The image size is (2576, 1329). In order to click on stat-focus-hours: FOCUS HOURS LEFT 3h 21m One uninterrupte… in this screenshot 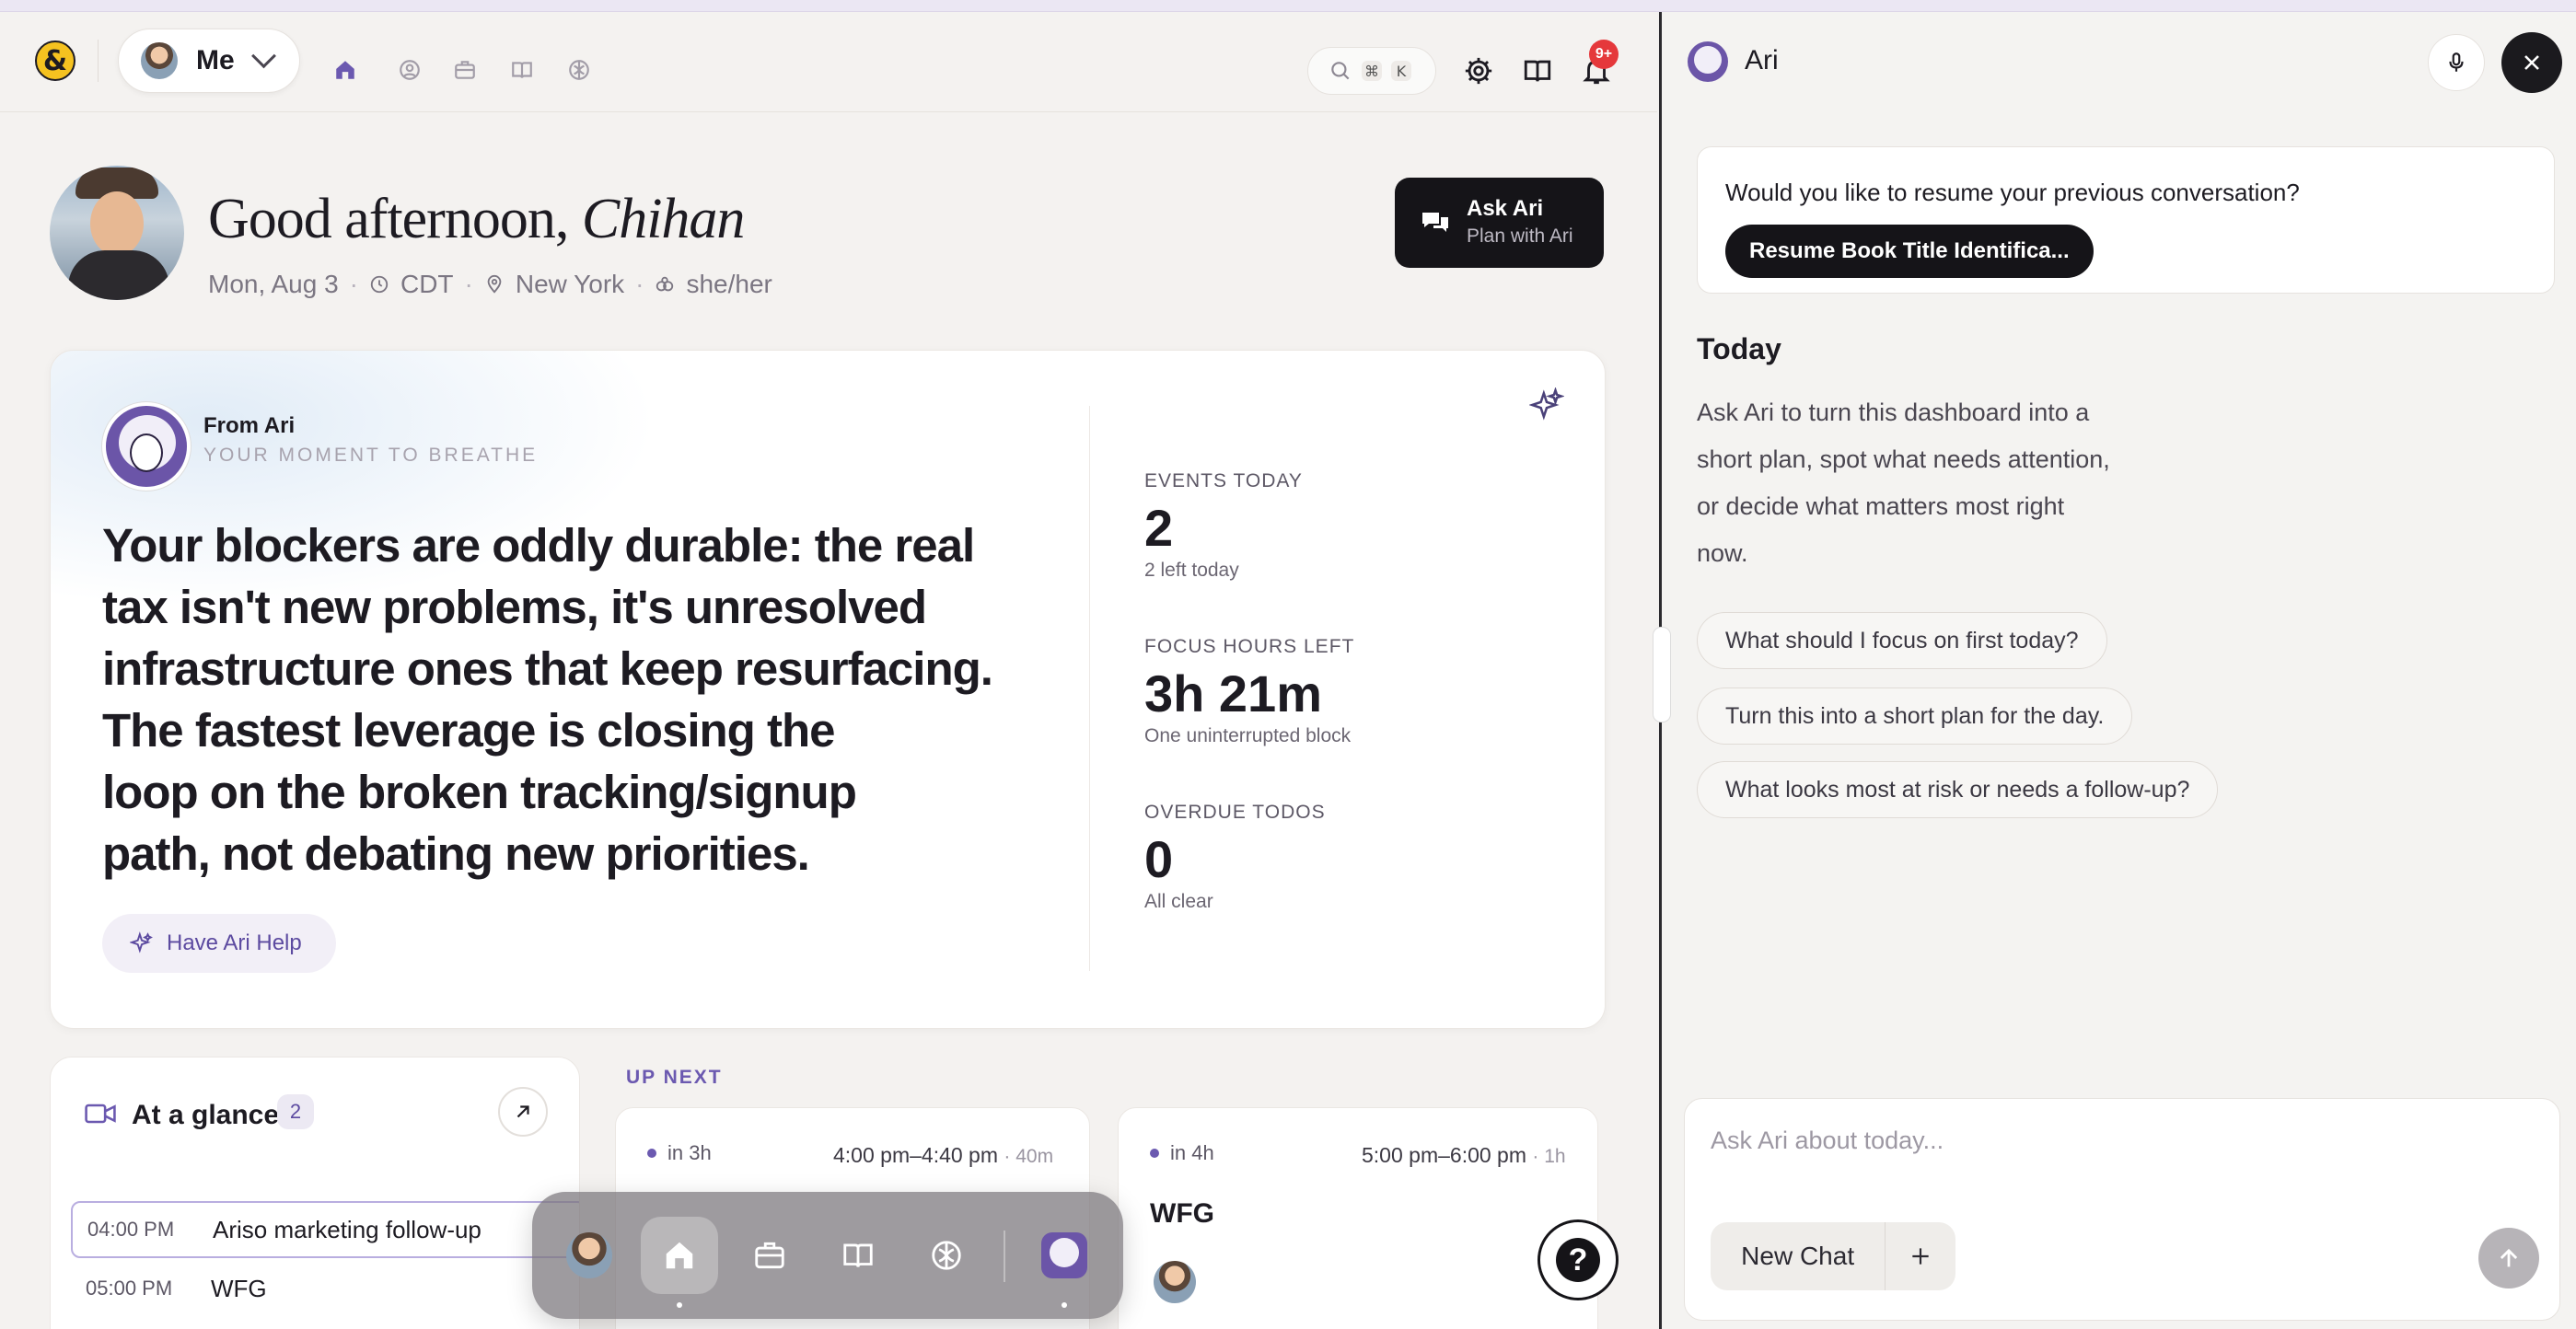, I will do `click(1249, 691)`.